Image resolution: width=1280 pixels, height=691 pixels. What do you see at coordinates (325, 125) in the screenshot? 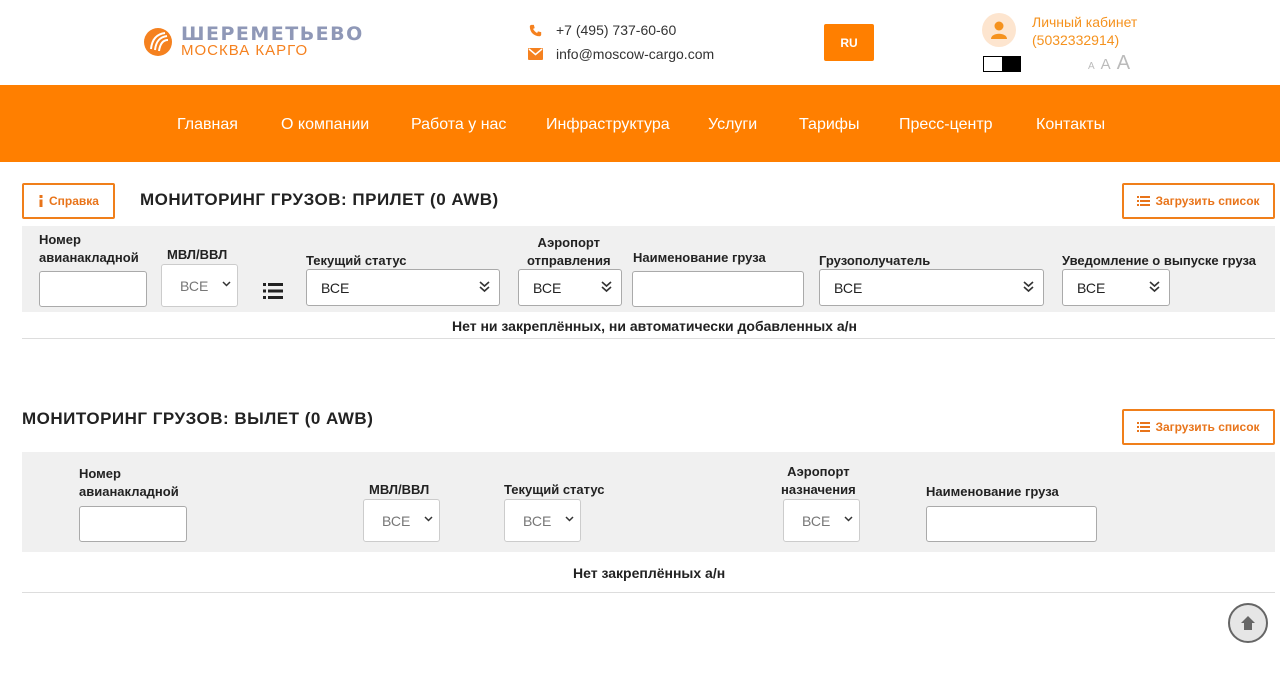
I see `nav-item-about: О компании` at bounding box center [325, 125].